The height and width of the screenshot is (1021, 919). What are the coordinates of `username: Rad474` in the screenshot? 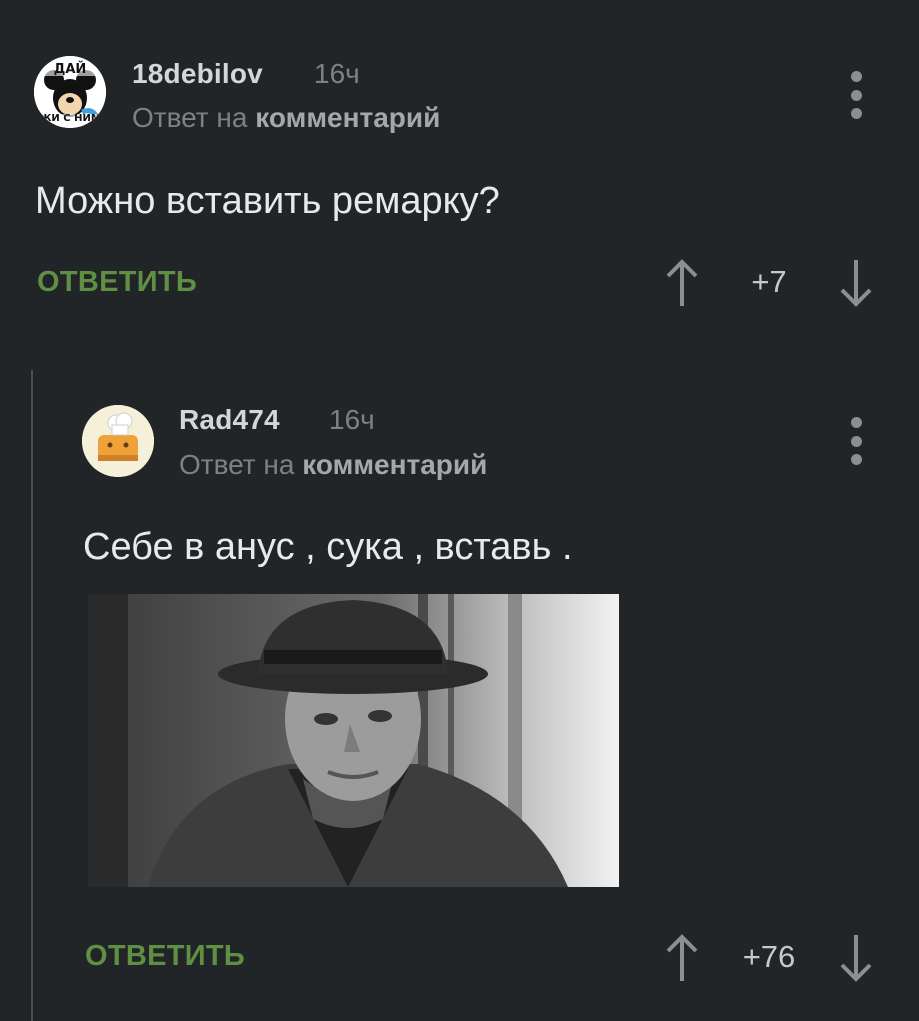 It's located at (229, 420).